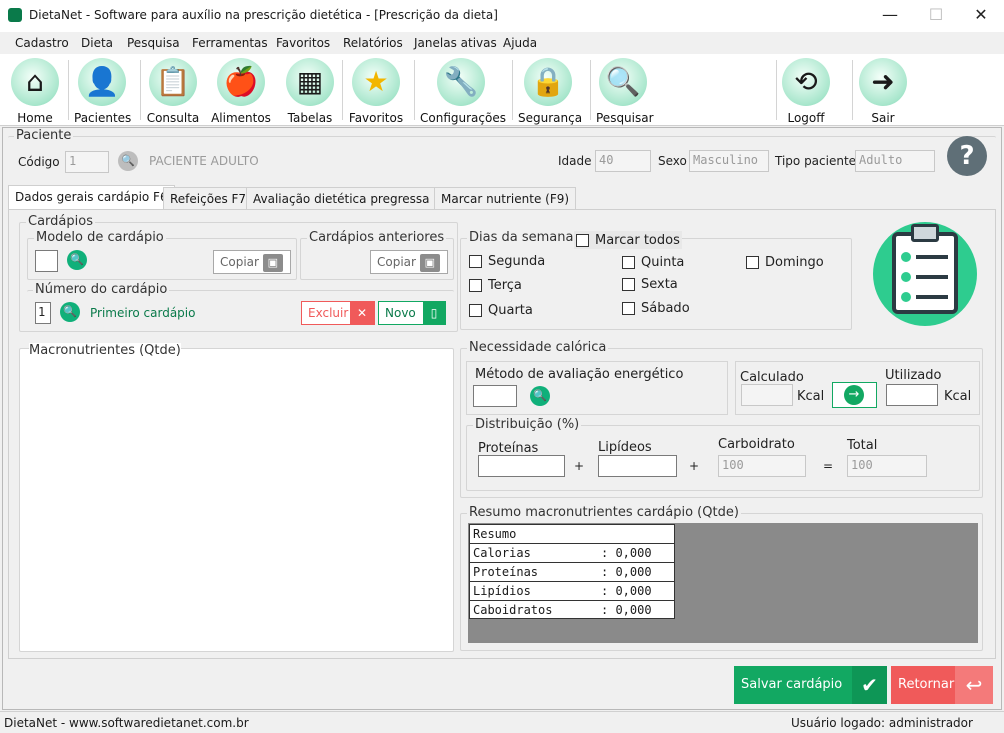 This screenshot has width=1004, height=733. I want to click on menu-cadastro: Cadastro, so click(42, 43).